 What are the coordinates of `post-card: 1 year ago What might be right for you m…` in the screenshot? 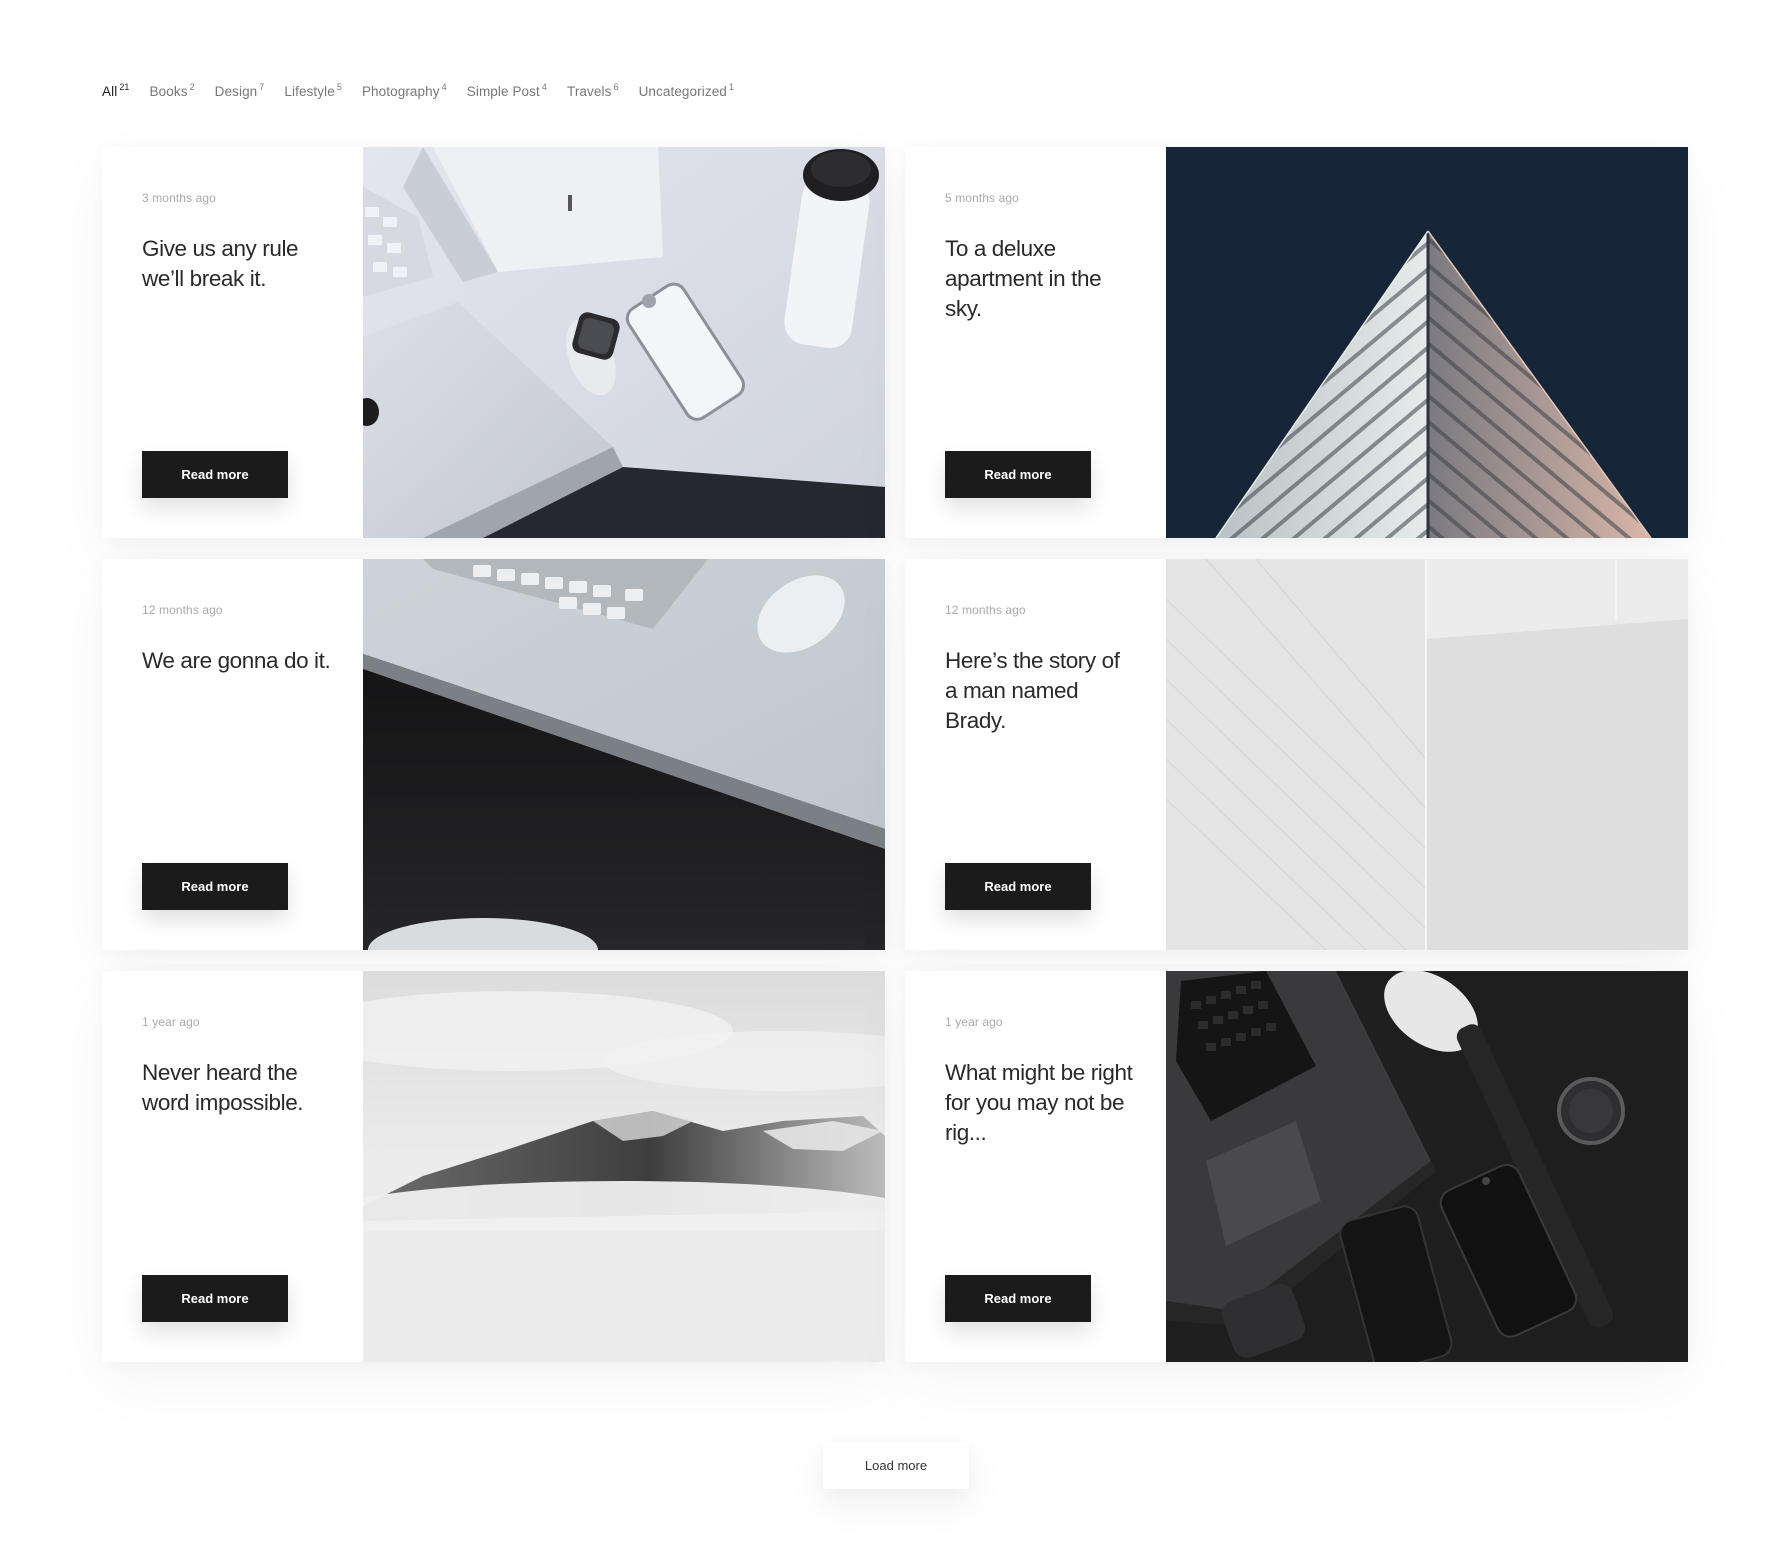 It's located at (1296, 1166).